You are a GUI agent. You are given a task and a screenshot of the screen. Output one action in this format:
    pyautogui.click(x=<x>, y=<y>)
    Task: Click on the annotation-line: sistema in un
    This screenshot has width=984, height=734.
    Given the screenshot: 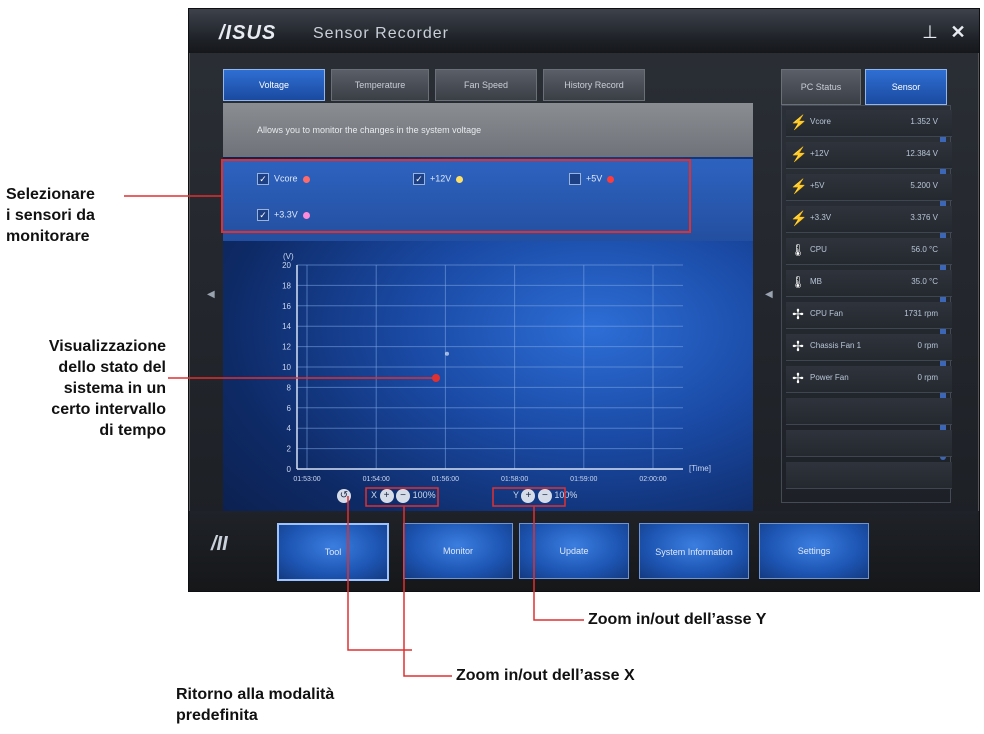 What is the action you would take?
    pyautogui.click(x=114, y=388)
    